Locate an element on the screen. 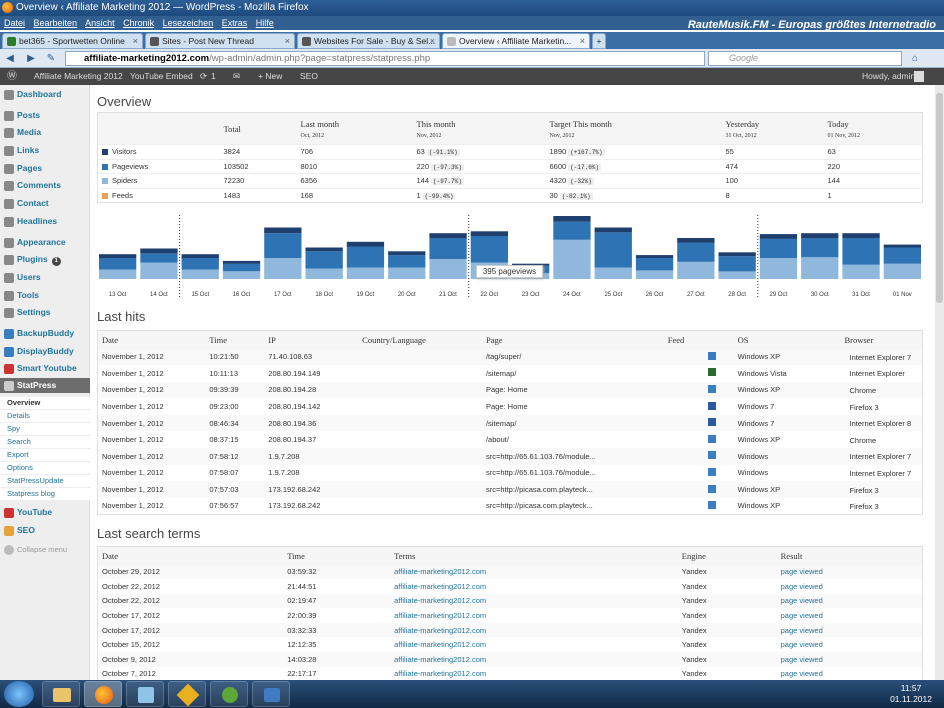 Image resolution: width=944 pixels, height=708 pixels. menu-ansicht: Ansicht is located at coordinates (100, 23).